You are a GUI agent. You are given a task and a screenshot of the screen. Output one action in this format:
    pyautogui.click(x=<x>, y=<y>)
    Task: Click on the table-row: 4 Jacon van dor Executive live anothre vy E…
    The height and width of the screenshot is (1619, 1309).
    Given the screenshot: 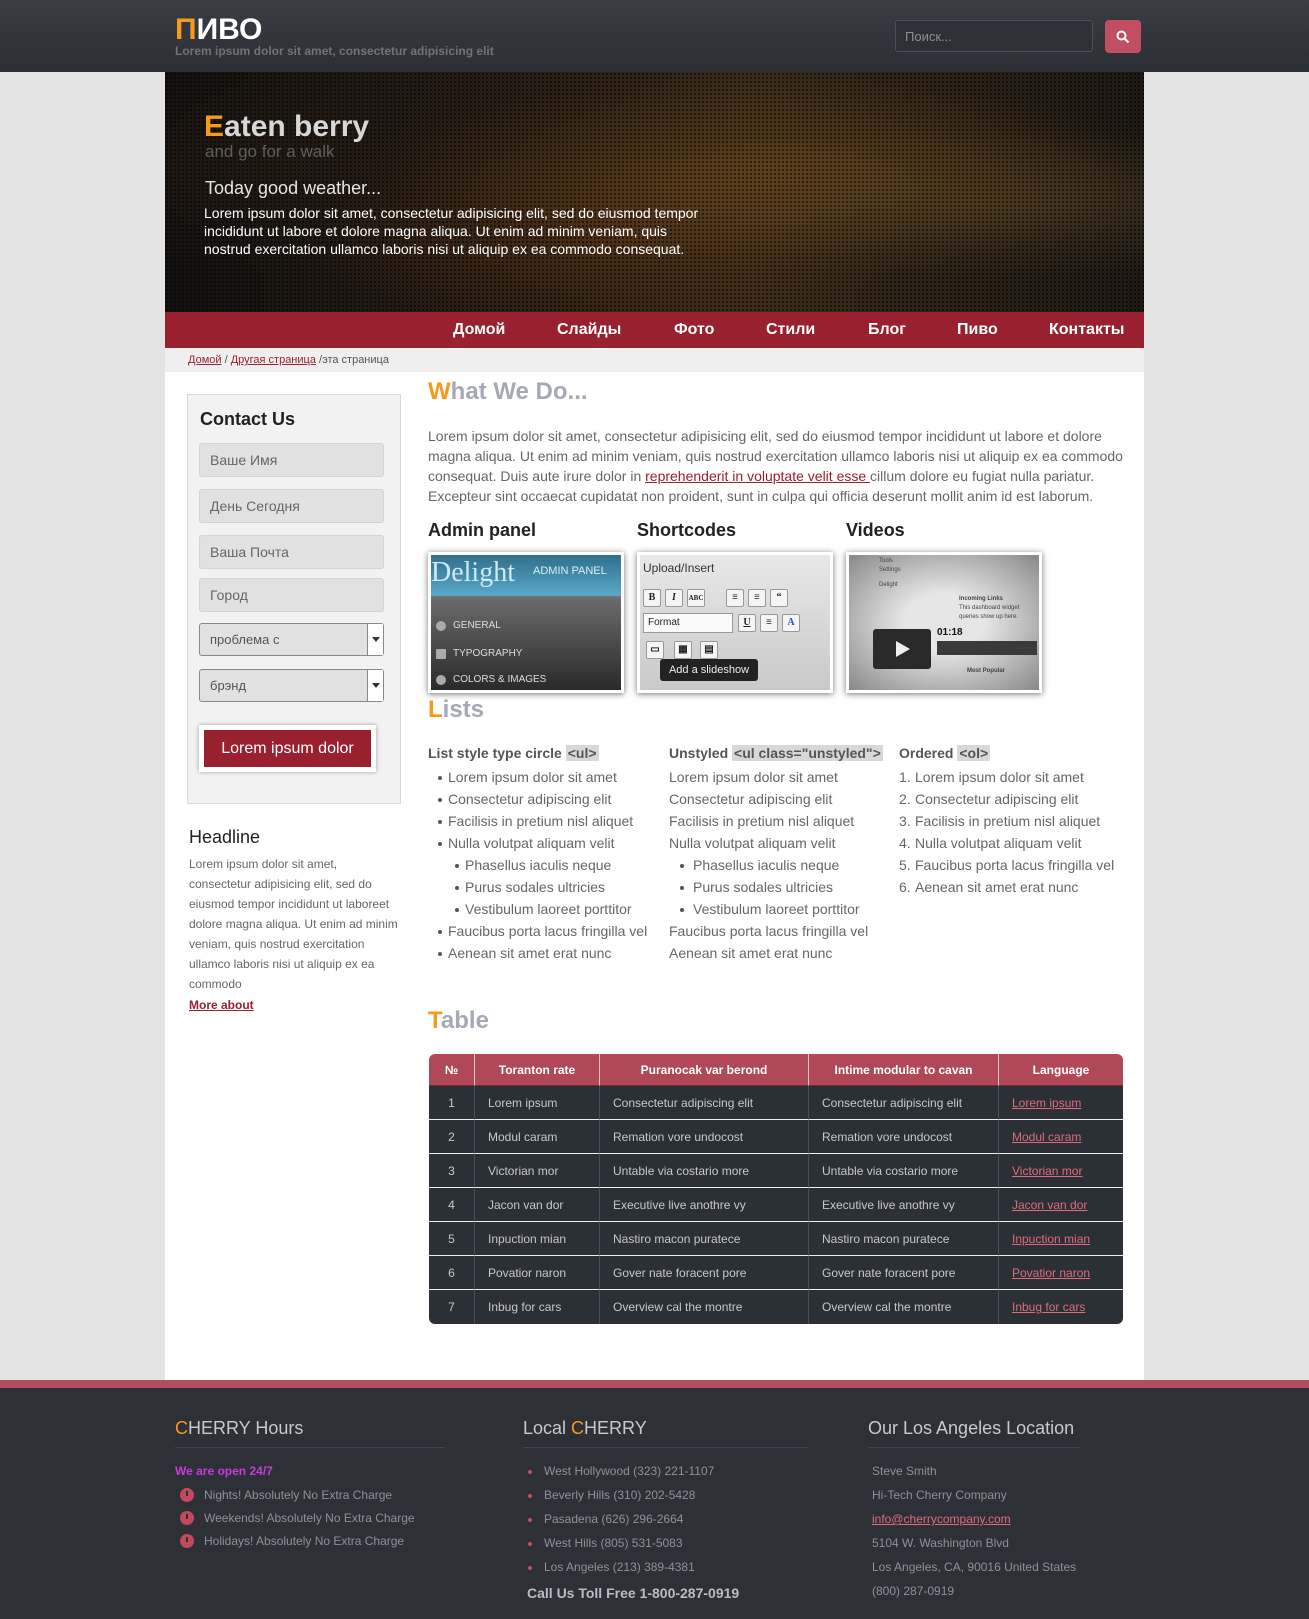 What is the action you would take?
    pyautogui.click(x=776, y=1205)
    